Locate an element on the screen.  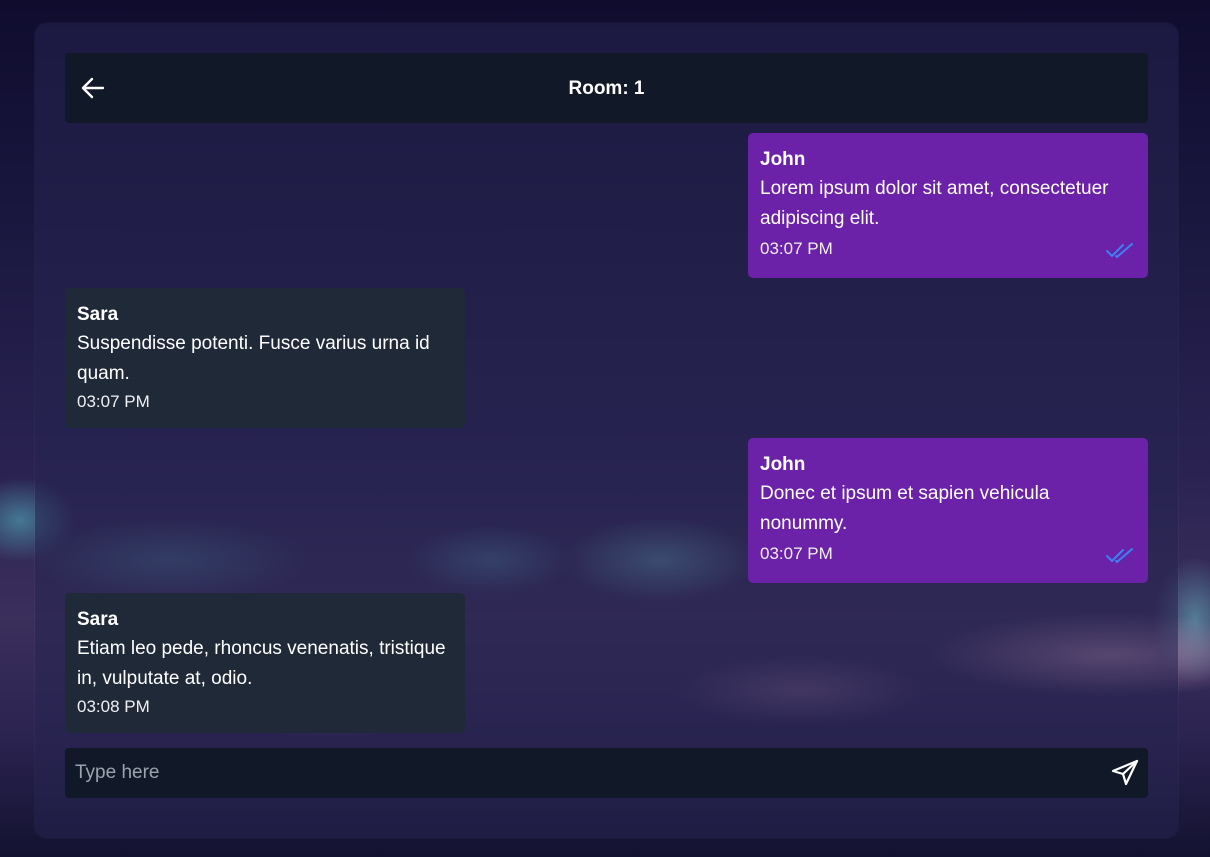
composer-bar is located at coordinates (606, 773).